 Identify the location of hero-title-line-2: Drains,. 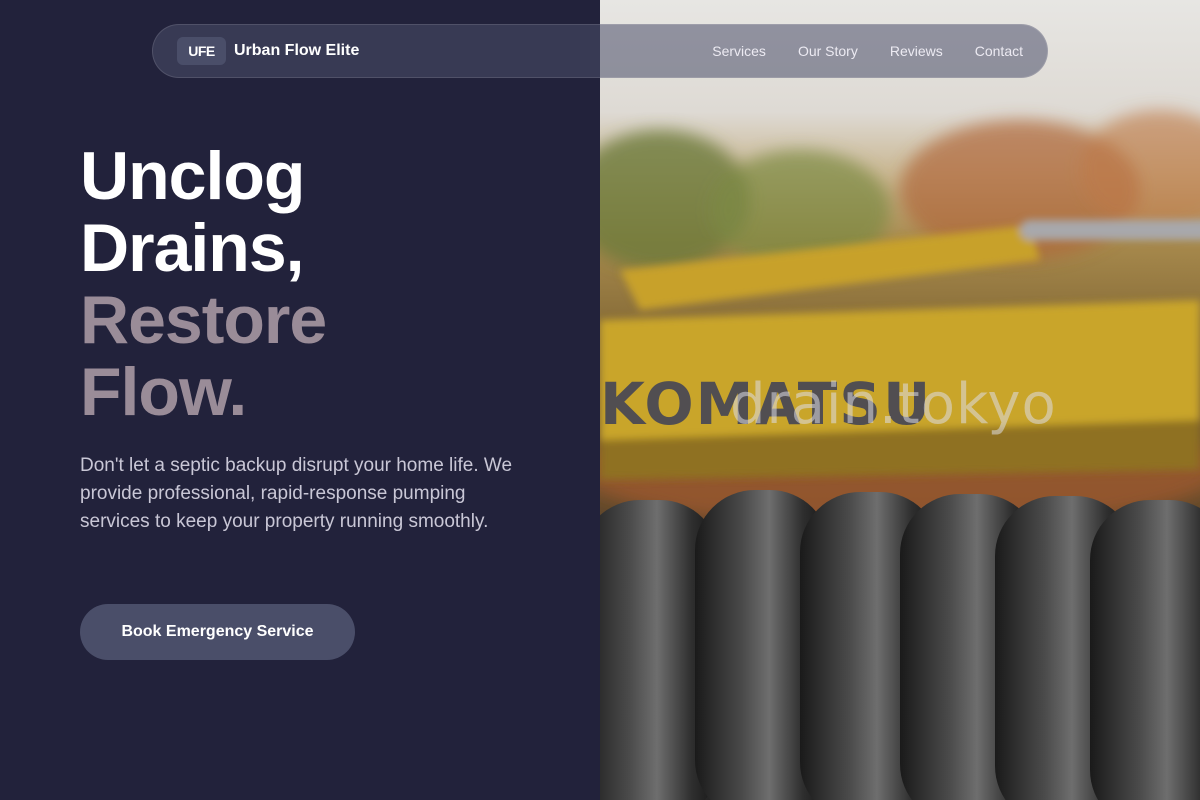
(192, 248).